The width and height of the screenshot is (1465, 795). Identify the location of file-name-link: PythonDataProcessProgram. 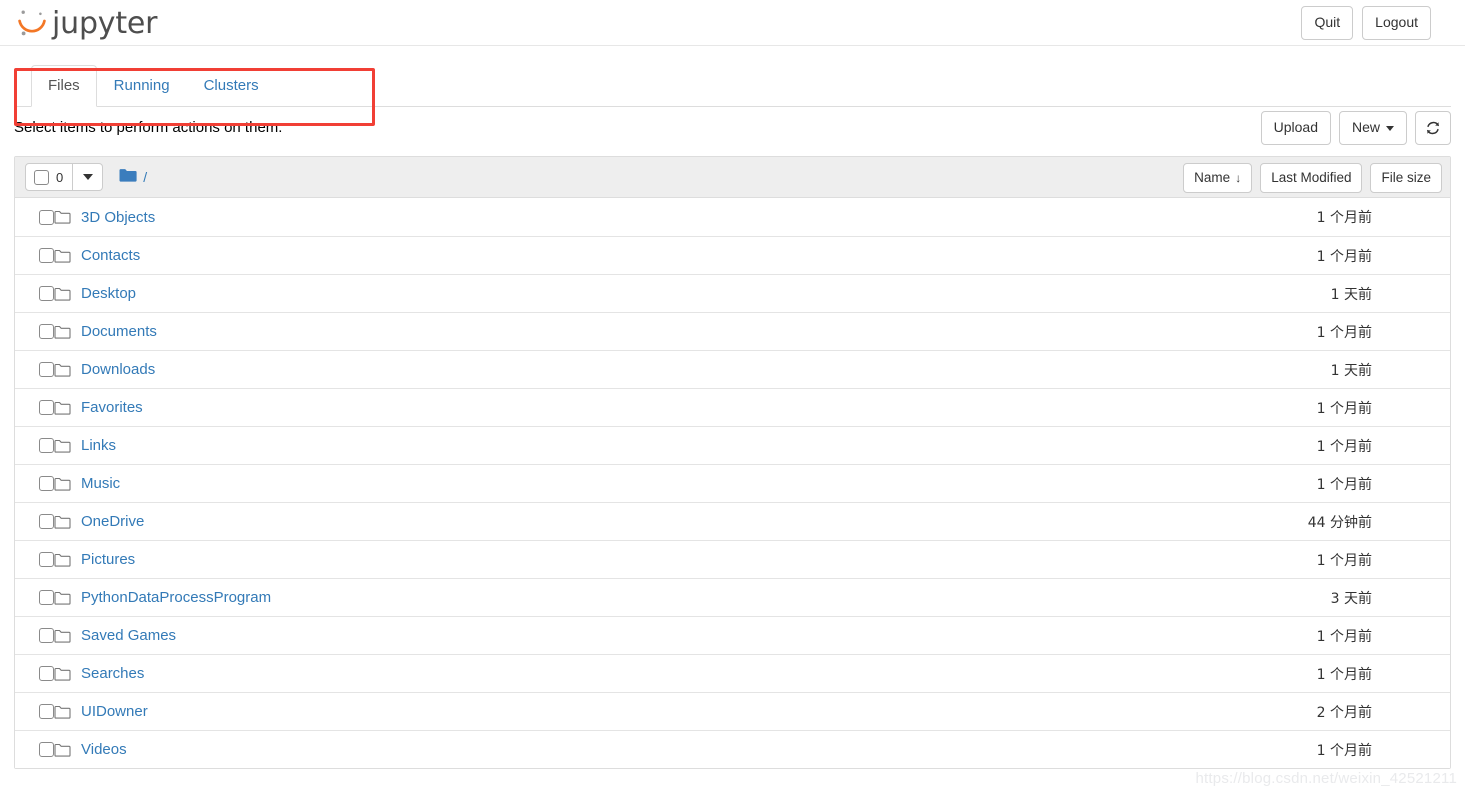
(621, 597).